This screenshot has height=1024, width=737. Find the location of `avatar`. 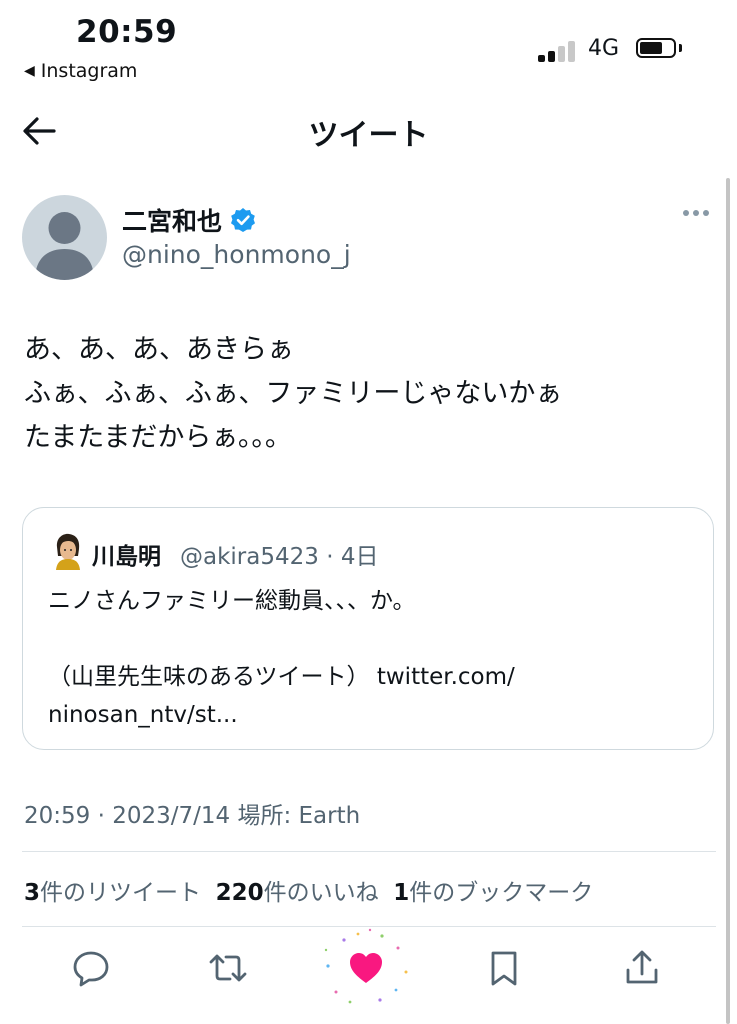

avatar is located at coordinates (64, 237).